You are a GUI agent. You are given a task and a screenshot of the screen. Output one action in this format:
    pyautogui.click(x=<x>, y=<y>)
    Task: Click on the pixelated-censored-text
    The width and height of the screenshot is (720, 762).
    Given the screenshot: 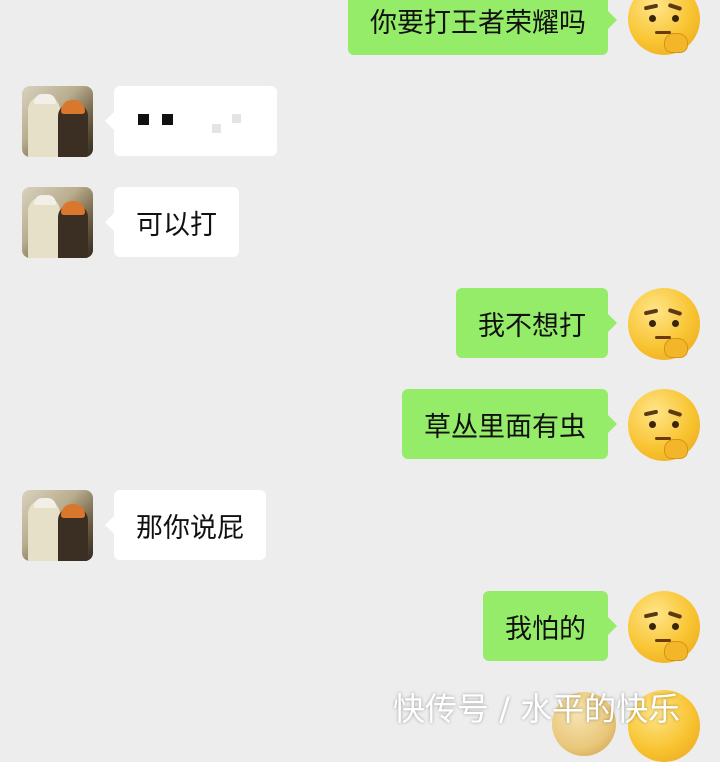 What is the action you would take?
    pyautogui.click(x=189, y=121)
    